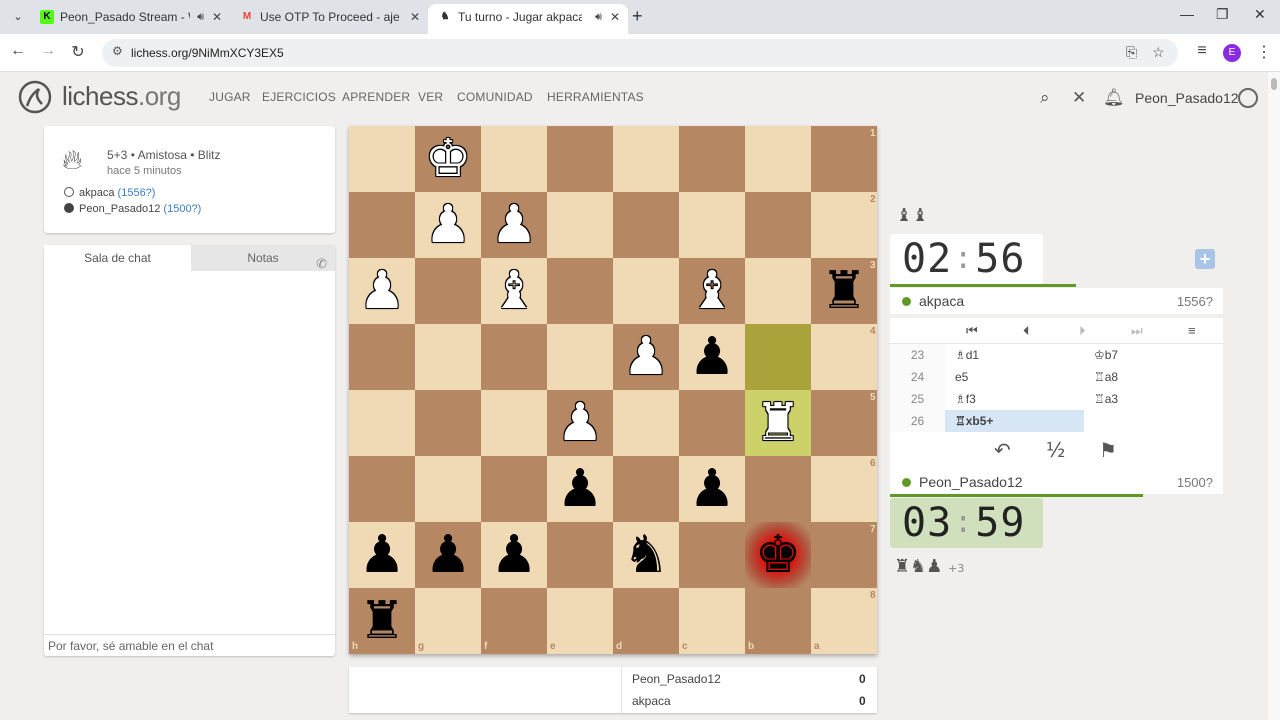 This screenshot has width=1280, height=720. What do you see at coordinates (1192, 330) in the screenshot?
I see `menu-hamburger-icon: ≡` at bounding box center [1192, 330].